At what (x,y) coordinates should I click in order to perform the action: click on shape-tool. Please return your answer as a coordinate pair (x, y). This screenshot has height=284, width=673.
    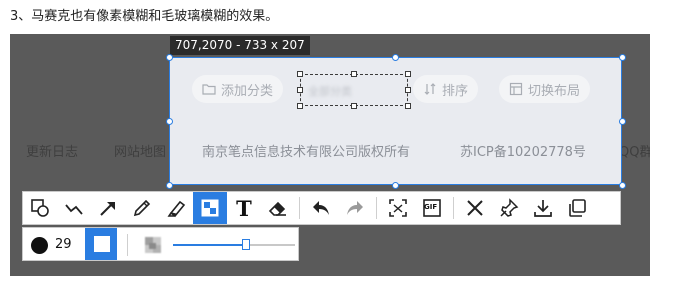
    Looking at the image, I should click on (40, 208).